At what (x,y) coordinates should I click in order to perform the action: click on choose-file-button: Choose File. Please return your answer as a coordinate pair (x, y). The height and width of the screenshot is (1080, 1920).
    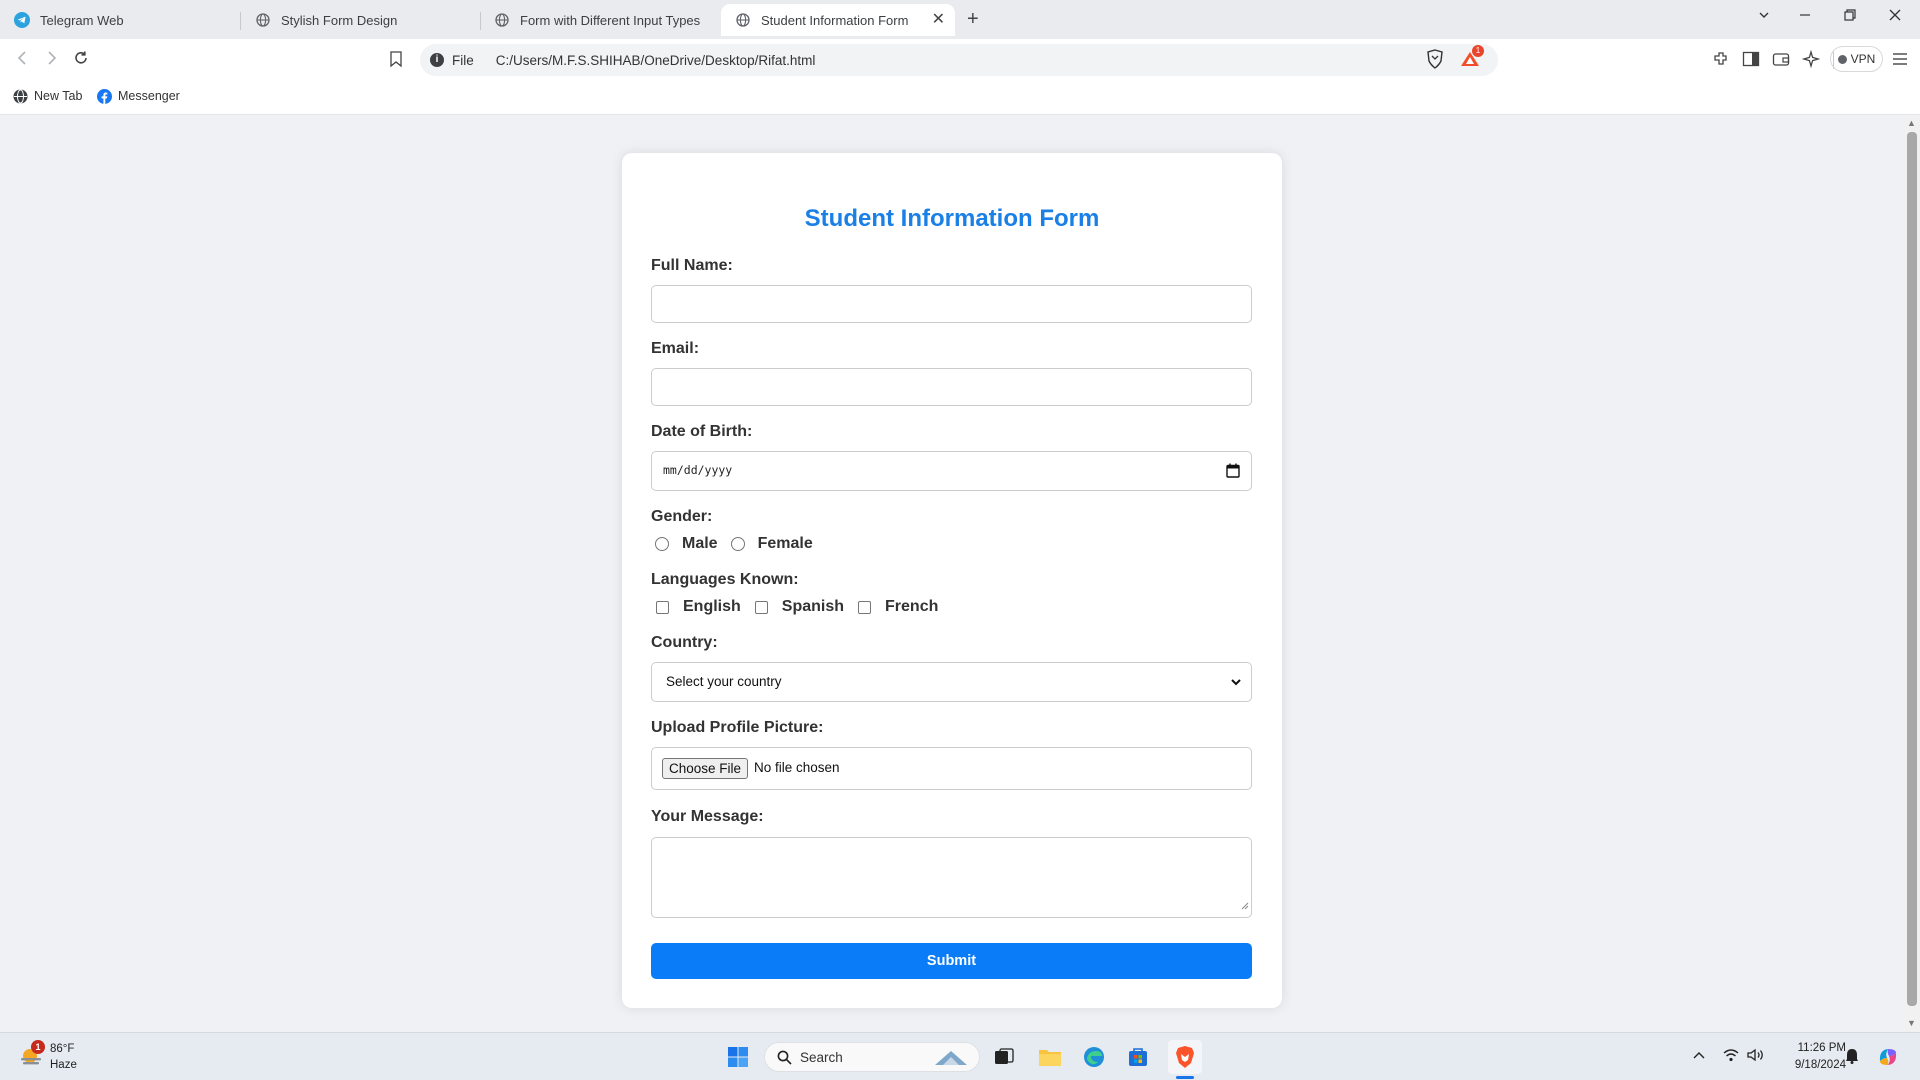
    Looking at the image, I should click on (705, 768).